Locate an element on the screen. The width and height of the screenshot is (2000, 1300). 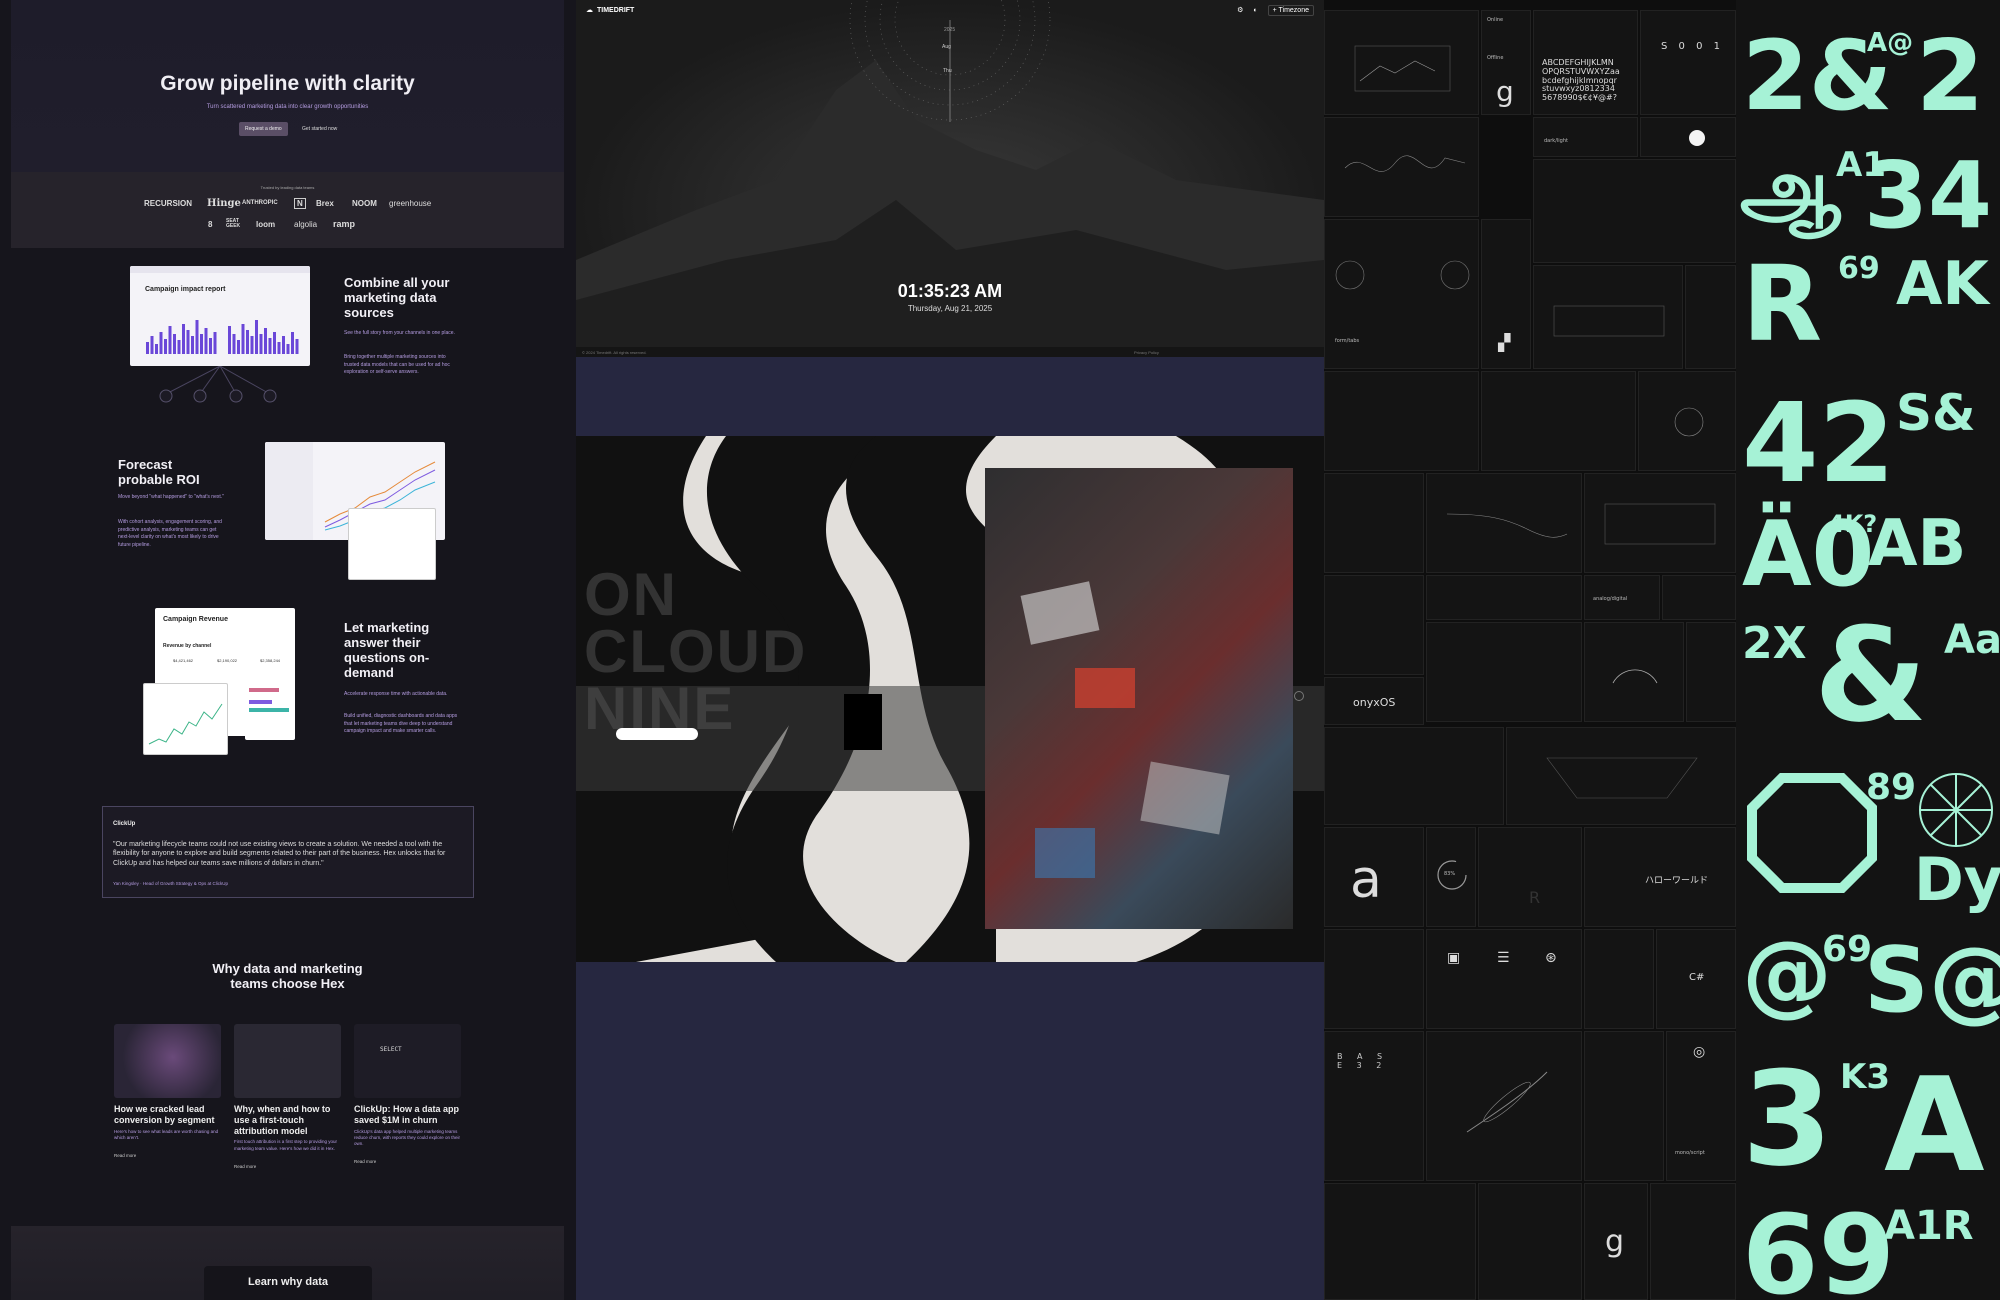
onyx-tile: onyxOS is located at coordinates (1374, 701).